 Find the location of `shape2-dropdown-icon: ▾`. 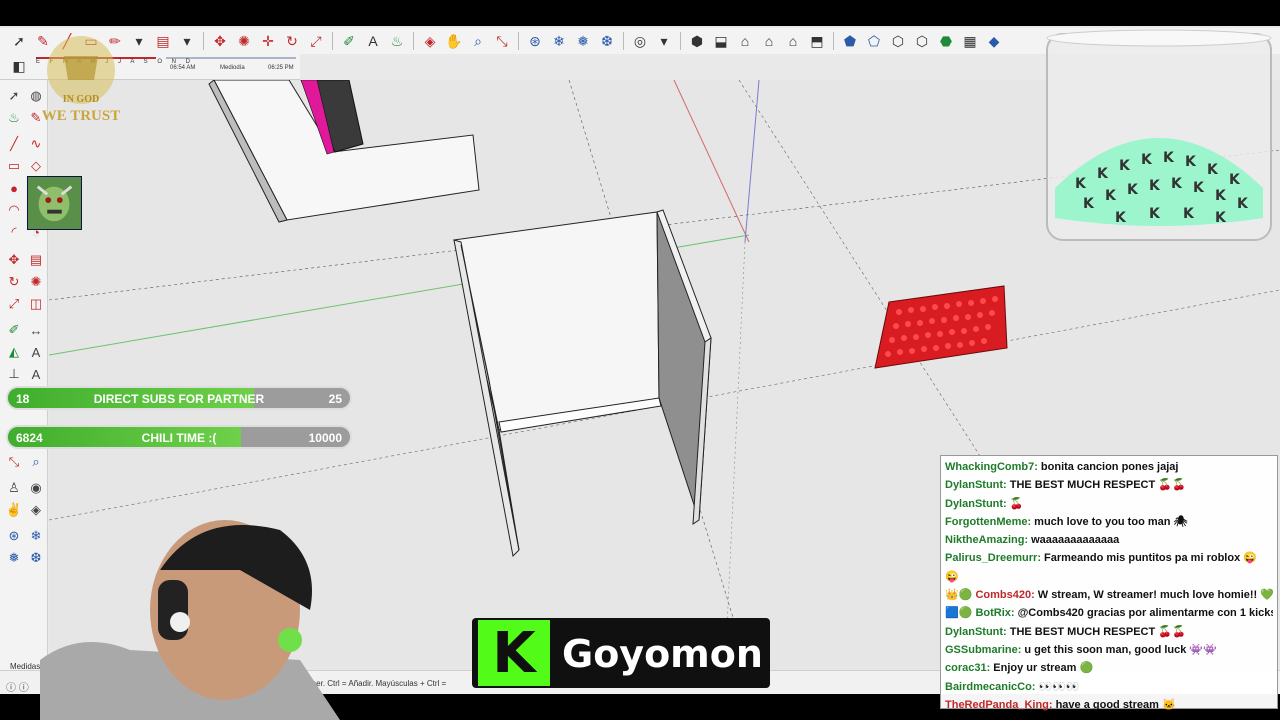

shape2-dropdown-icon: ▾ is located at coordinates (187, 41).